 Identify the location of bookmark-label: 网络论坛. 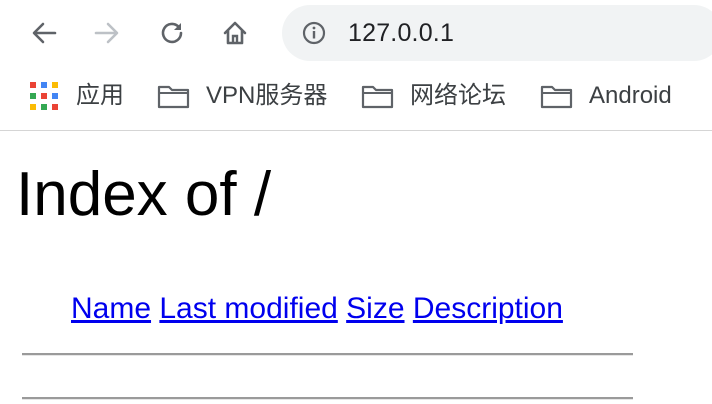
(458, 95).